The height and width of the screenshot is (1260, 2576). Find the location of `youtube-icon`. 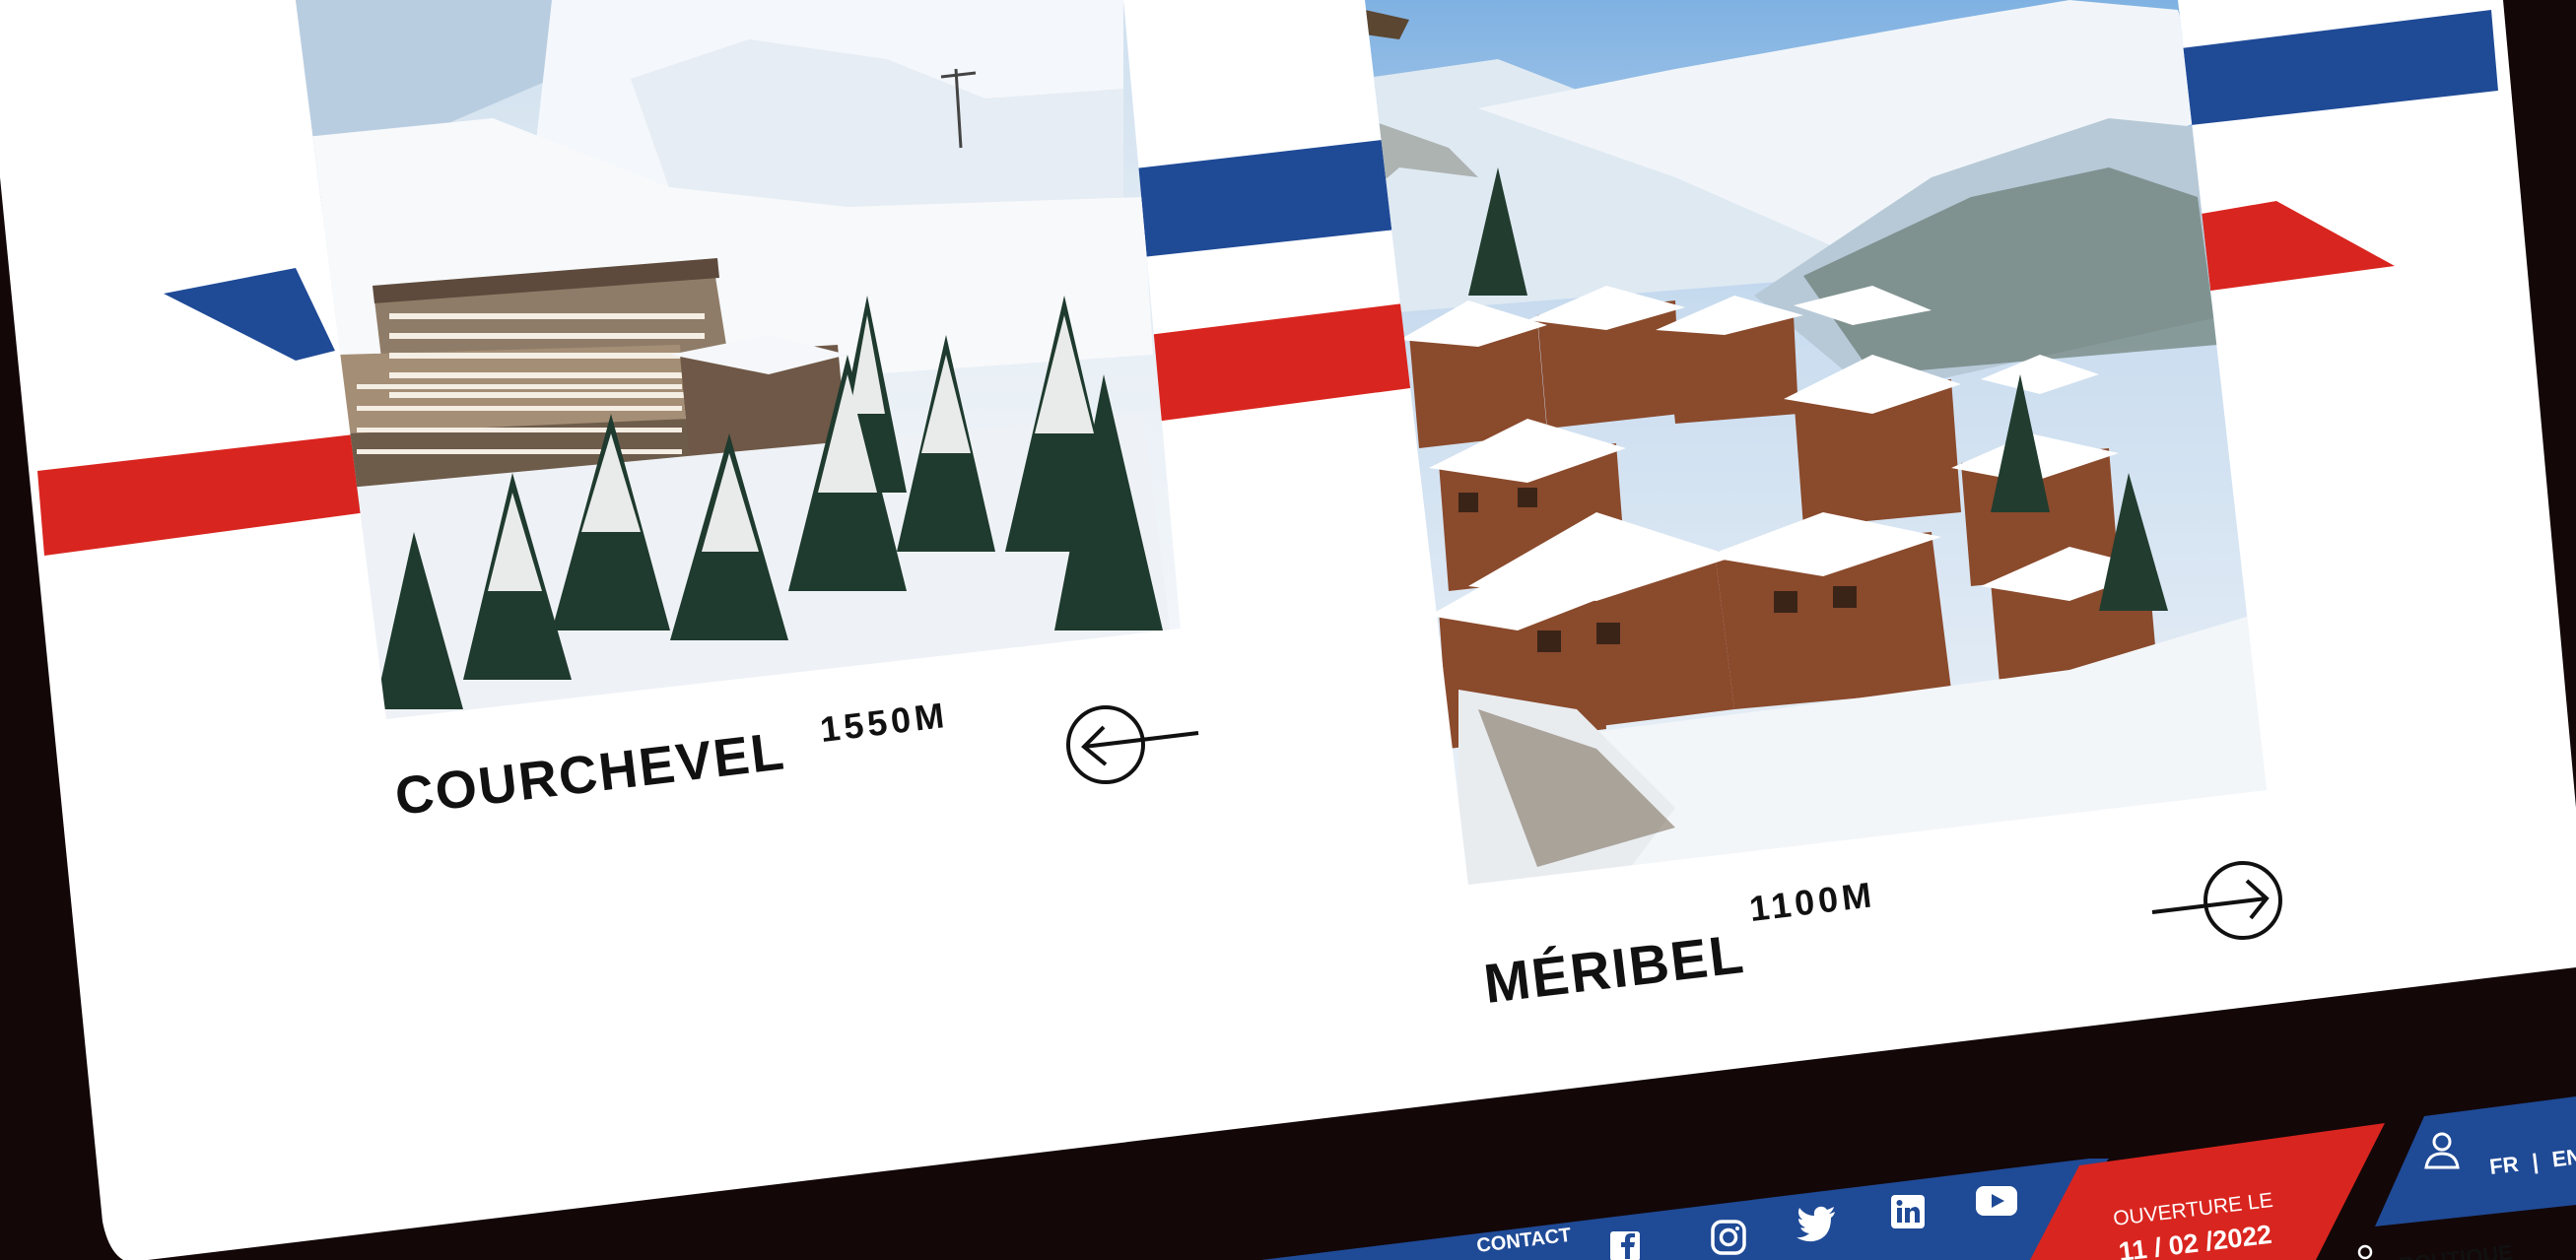

youtube-icon is located at coordinates (1996, 1201).